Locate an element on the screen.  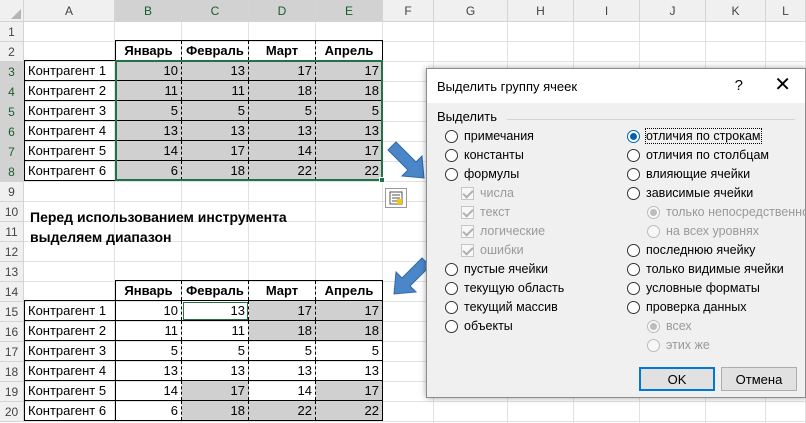
column-header-c: C is located at coordinates (215, 11).